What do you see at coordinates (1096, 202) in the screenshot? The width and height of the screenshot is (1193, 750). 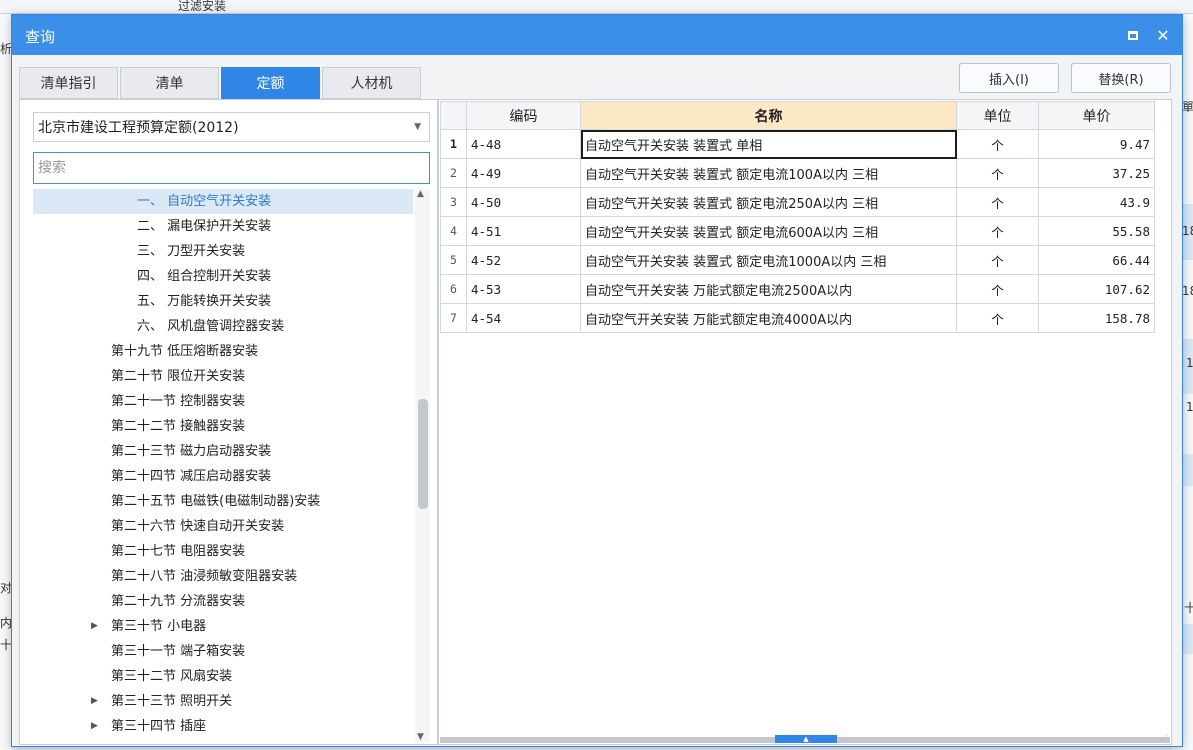 I see `price-cell: 43.9` at bounding box center [1096, 202].